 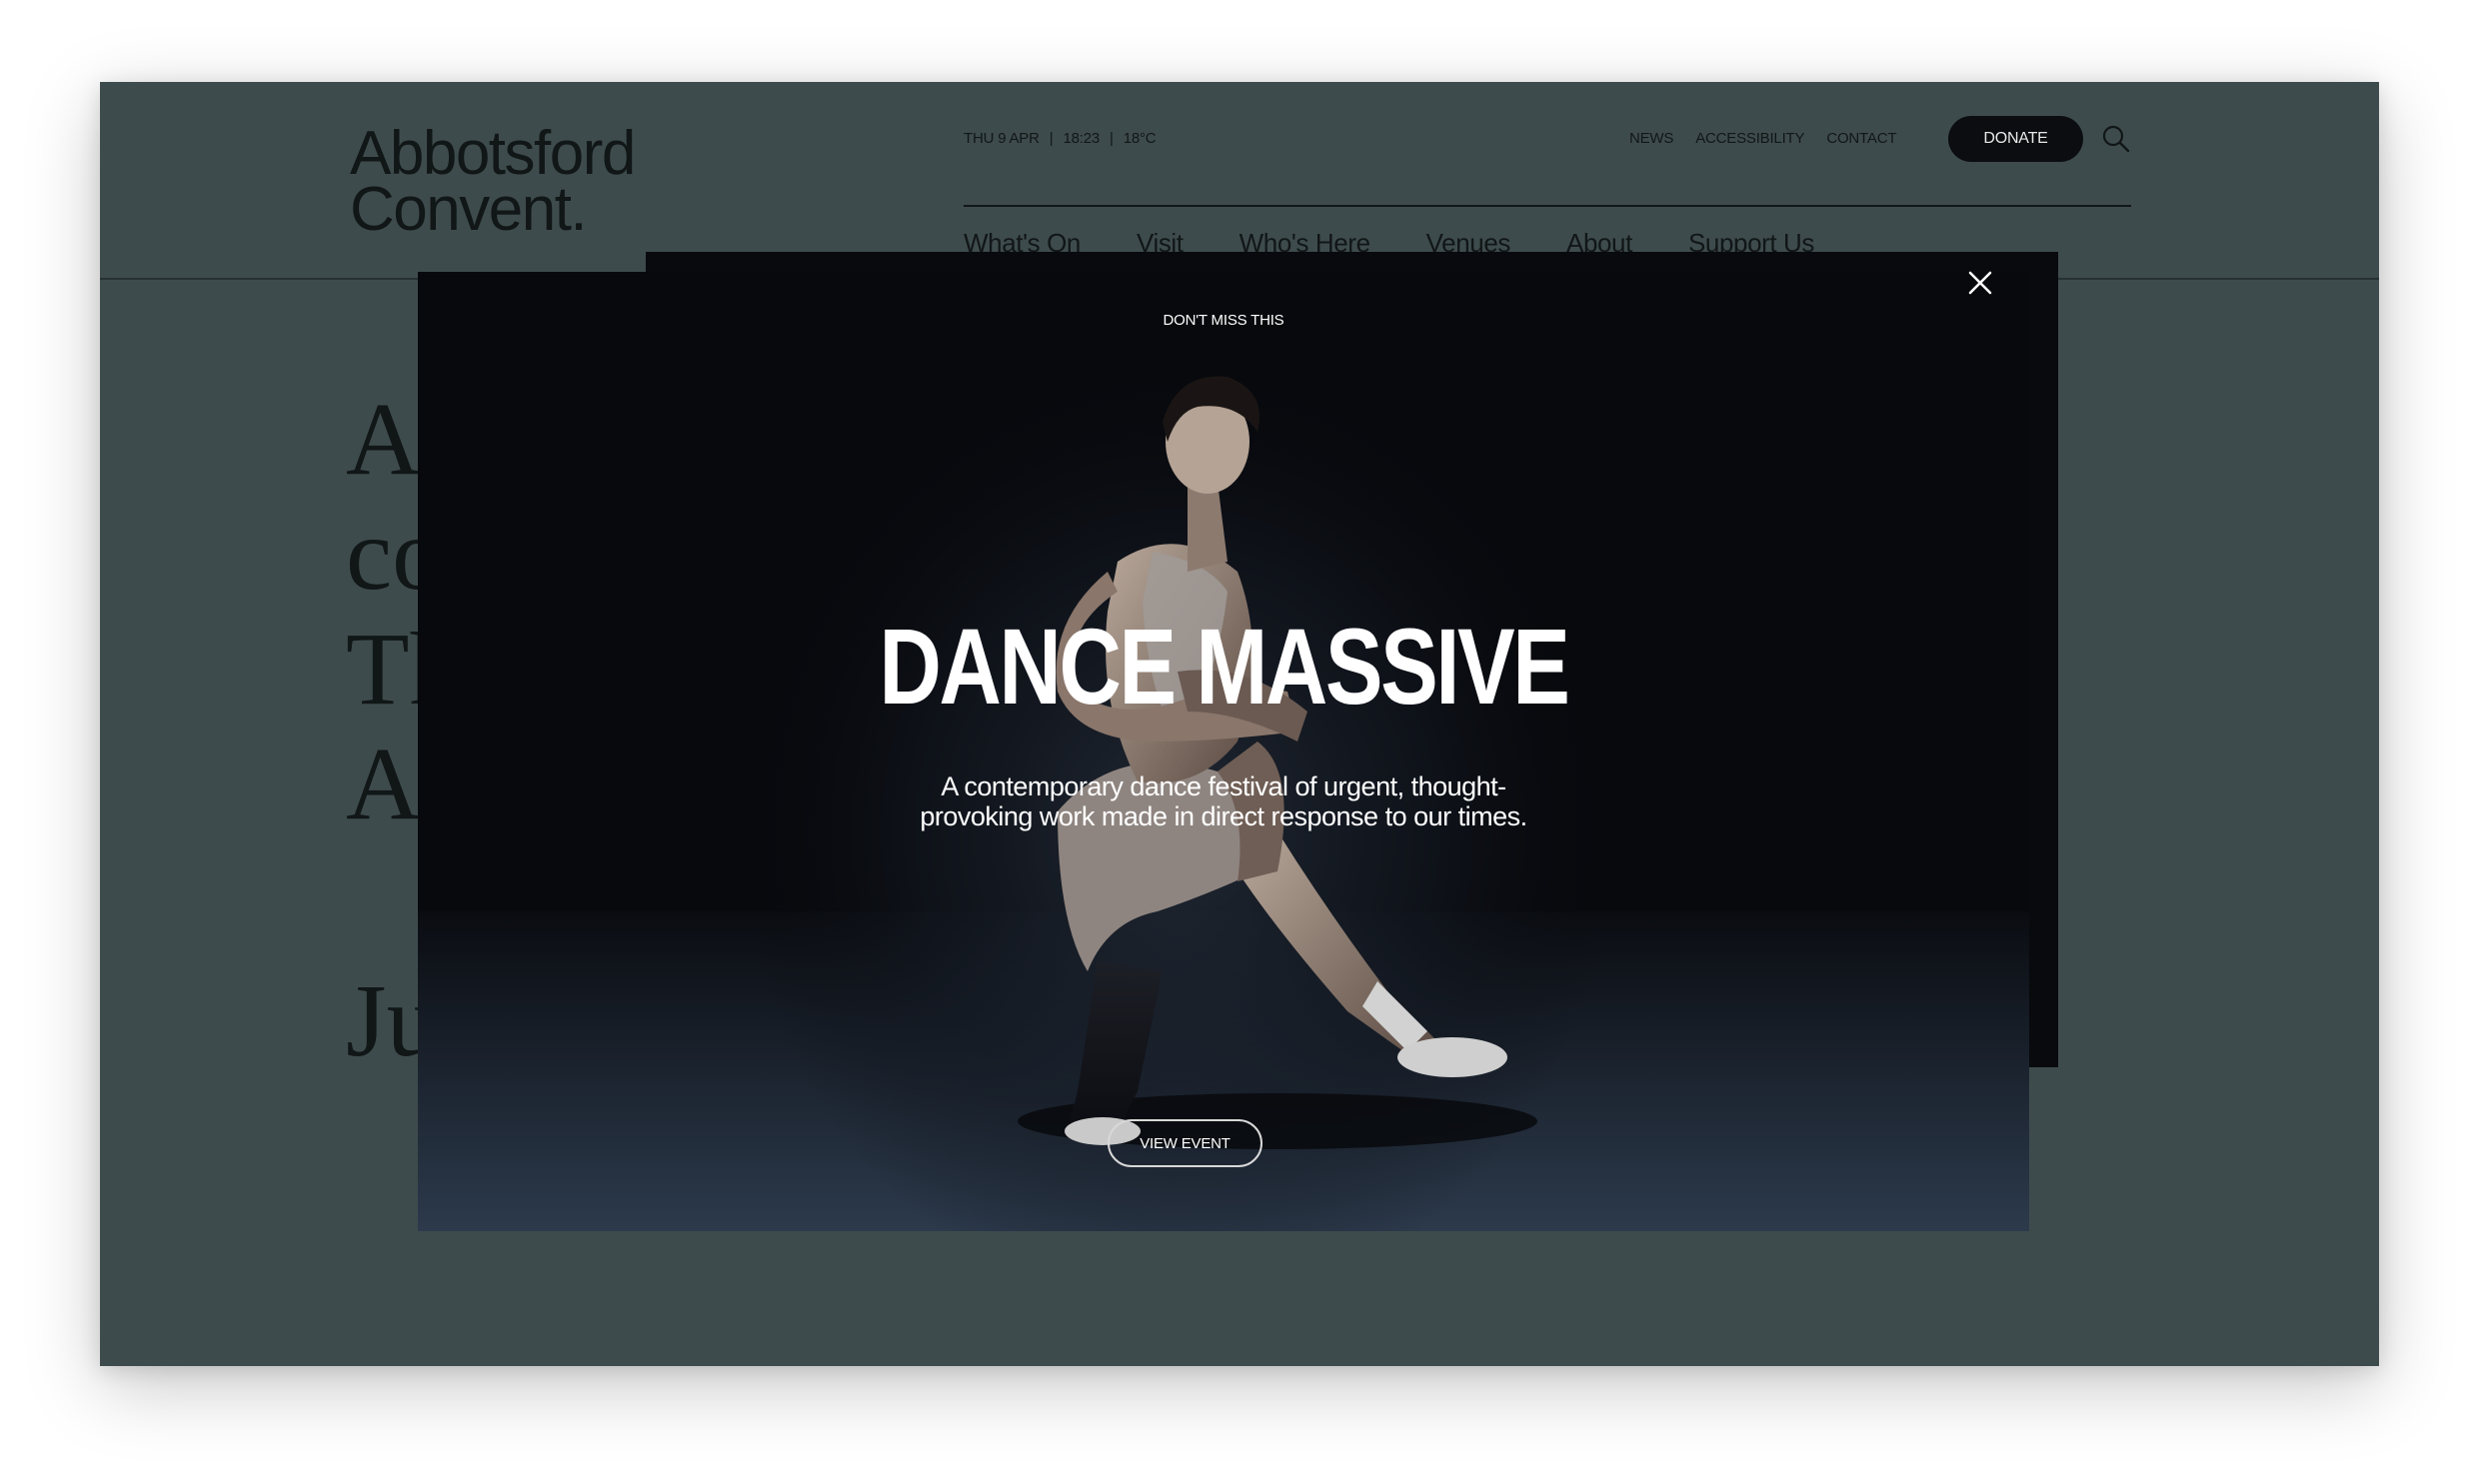 What do you see at coordinates (1140, 138) in the screenshot?
I see `meta-temperature: 18°C` at bounding box center [1140, 138].